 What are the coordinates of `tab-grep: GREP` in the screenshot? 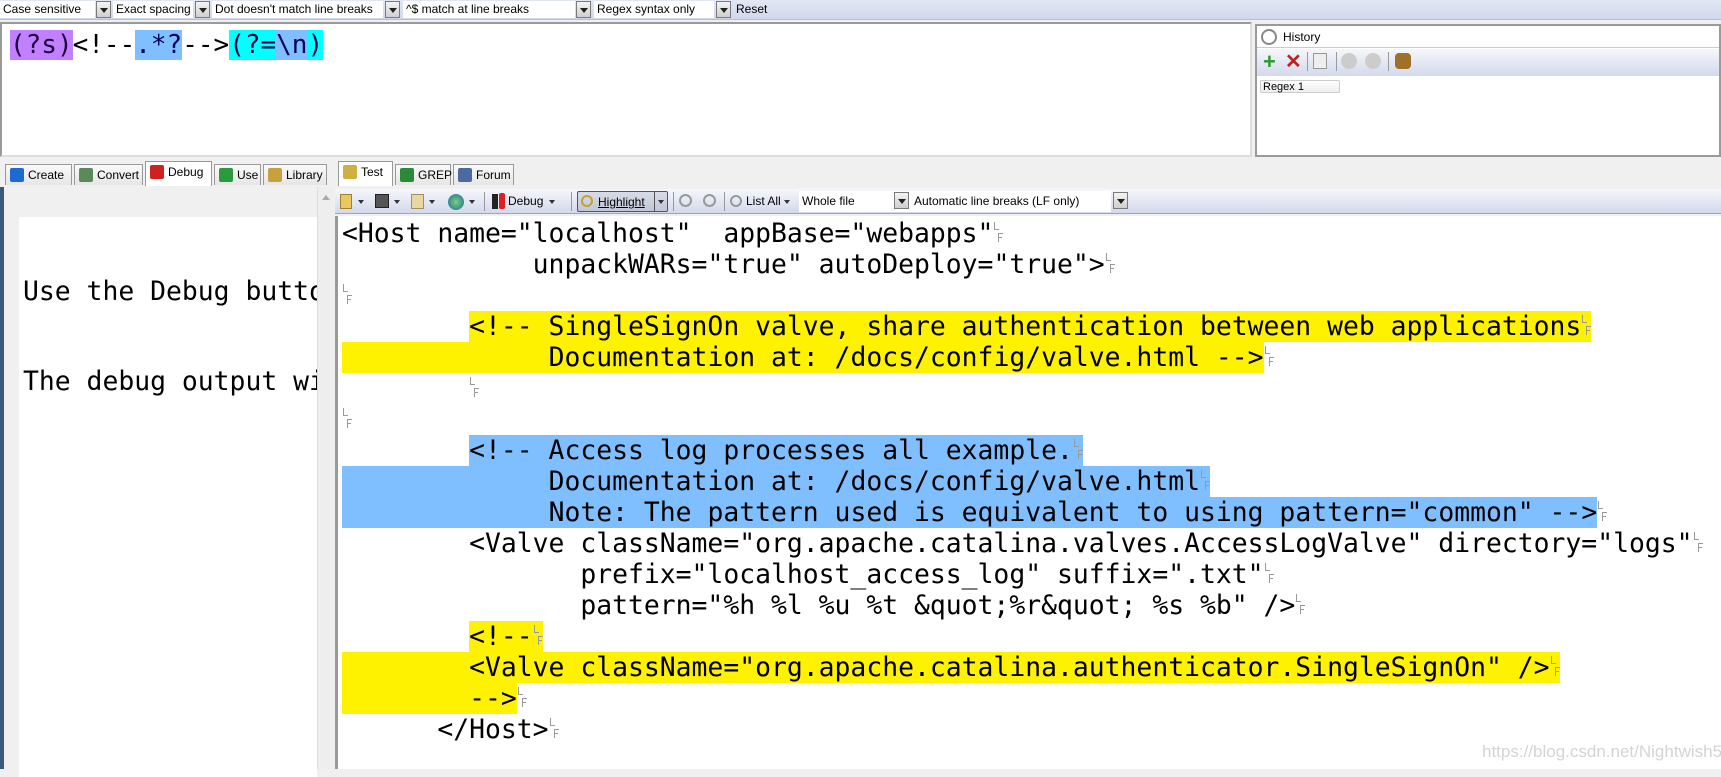 It's located at (423, 174).